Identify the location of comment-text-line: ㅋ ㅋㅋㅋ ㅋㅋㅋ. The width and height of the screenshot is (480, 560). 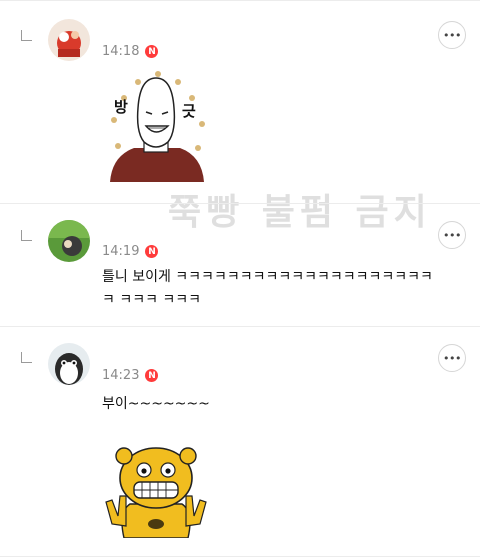
(152, 300).